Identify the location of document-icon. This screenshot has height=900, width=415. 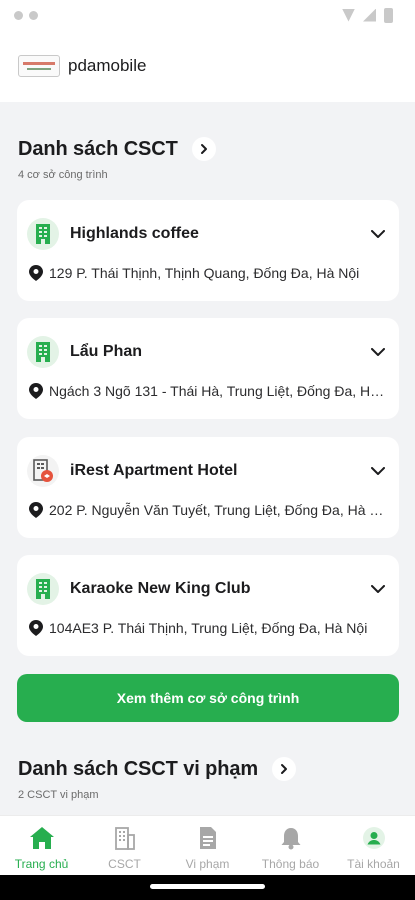
(208, 838).